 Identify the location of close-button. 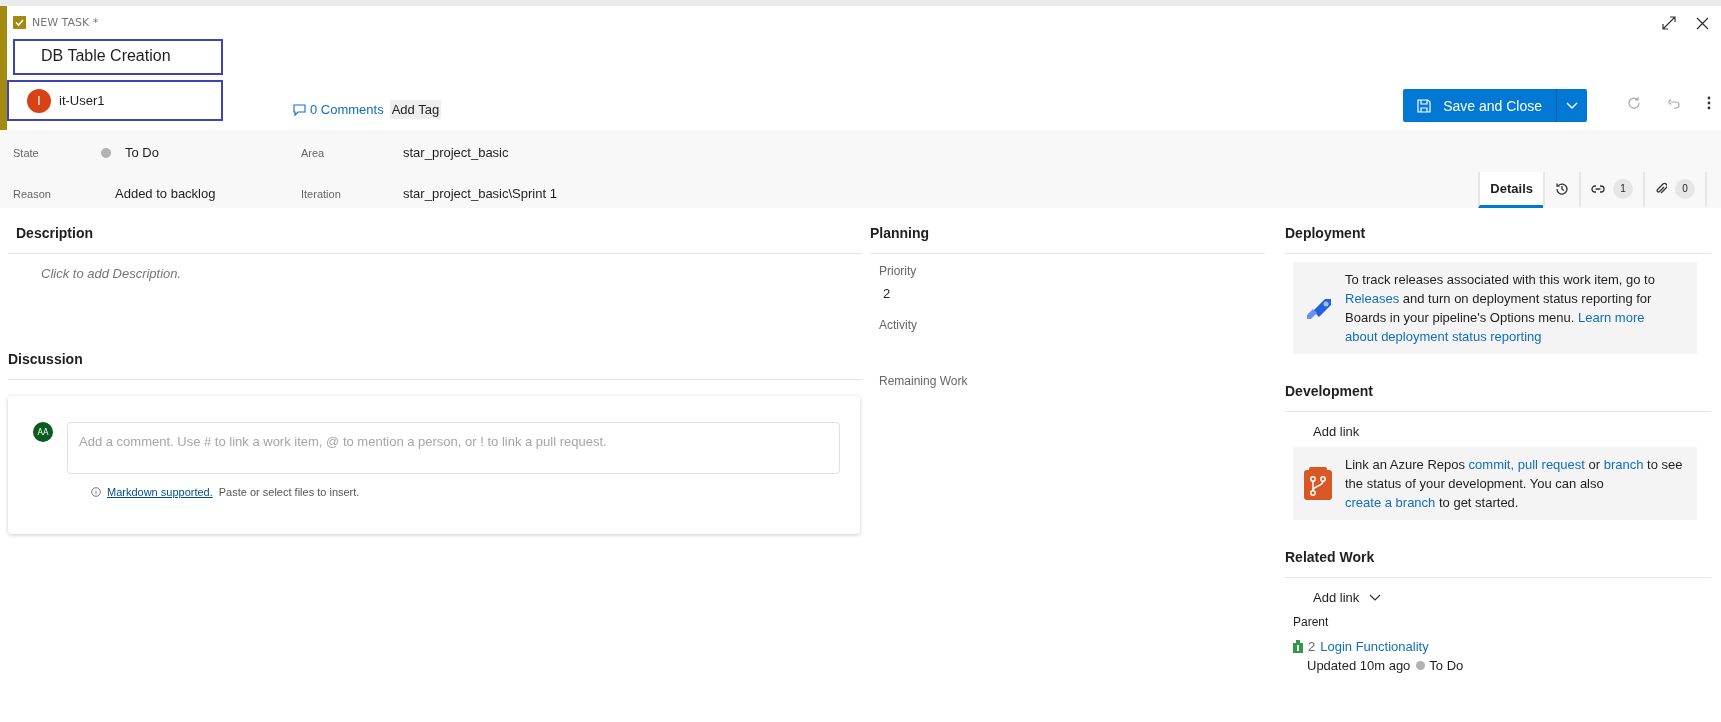
(1702, 23).